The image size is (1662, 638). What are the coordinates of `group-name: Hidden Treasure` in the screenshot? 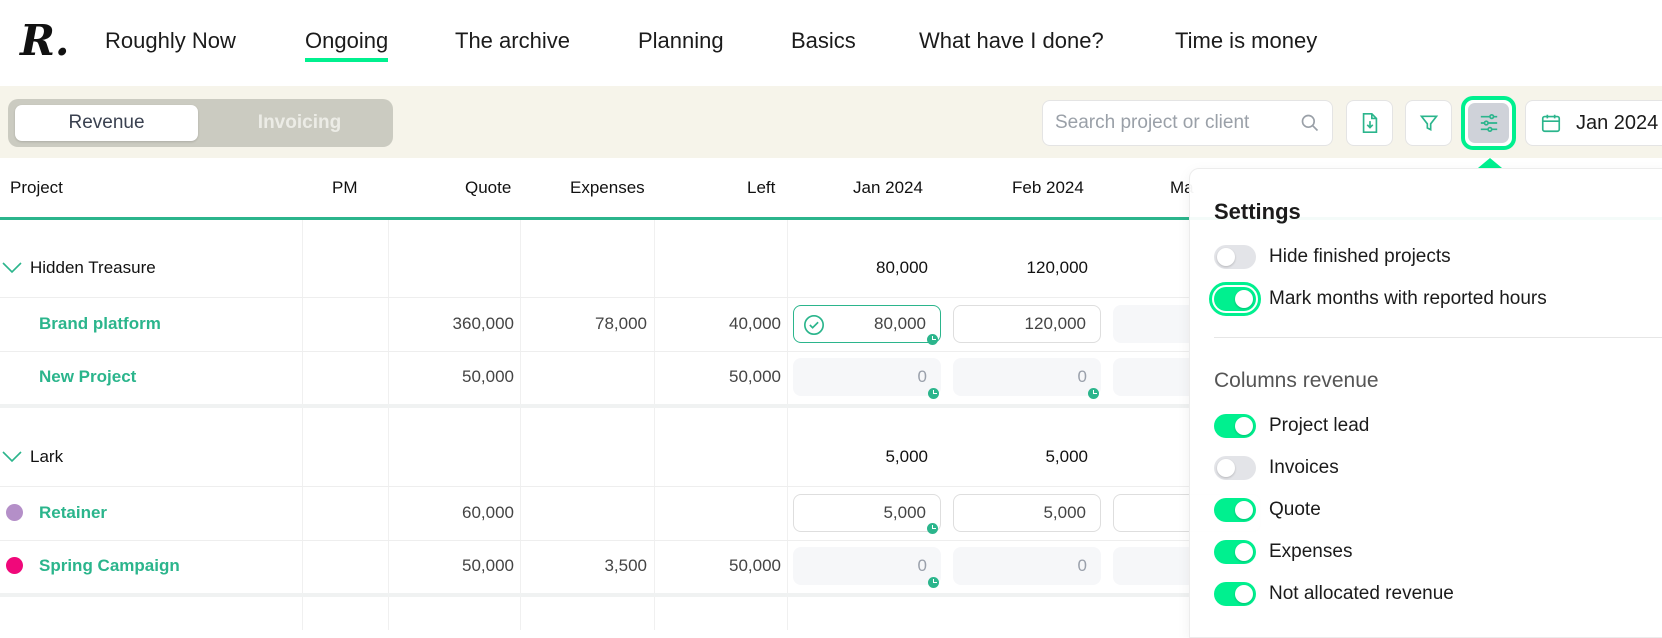 It's located at (93, 267).